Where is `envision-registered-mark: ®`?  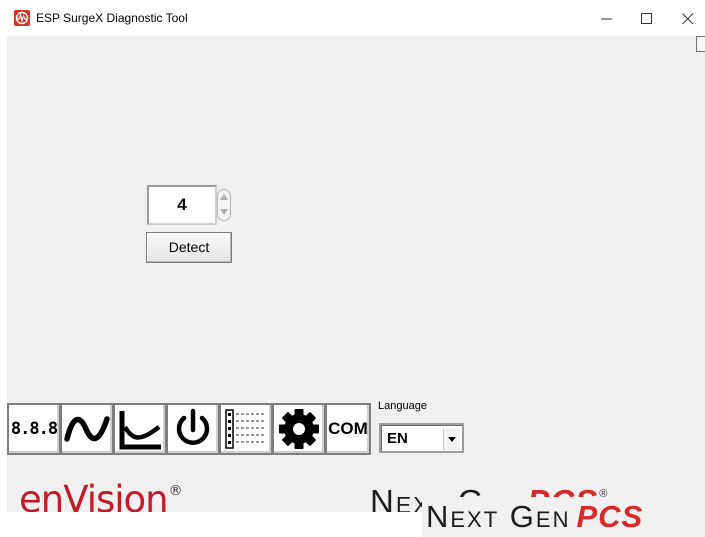 envision-registered-mark: ® is located at coordinates (175, 491).